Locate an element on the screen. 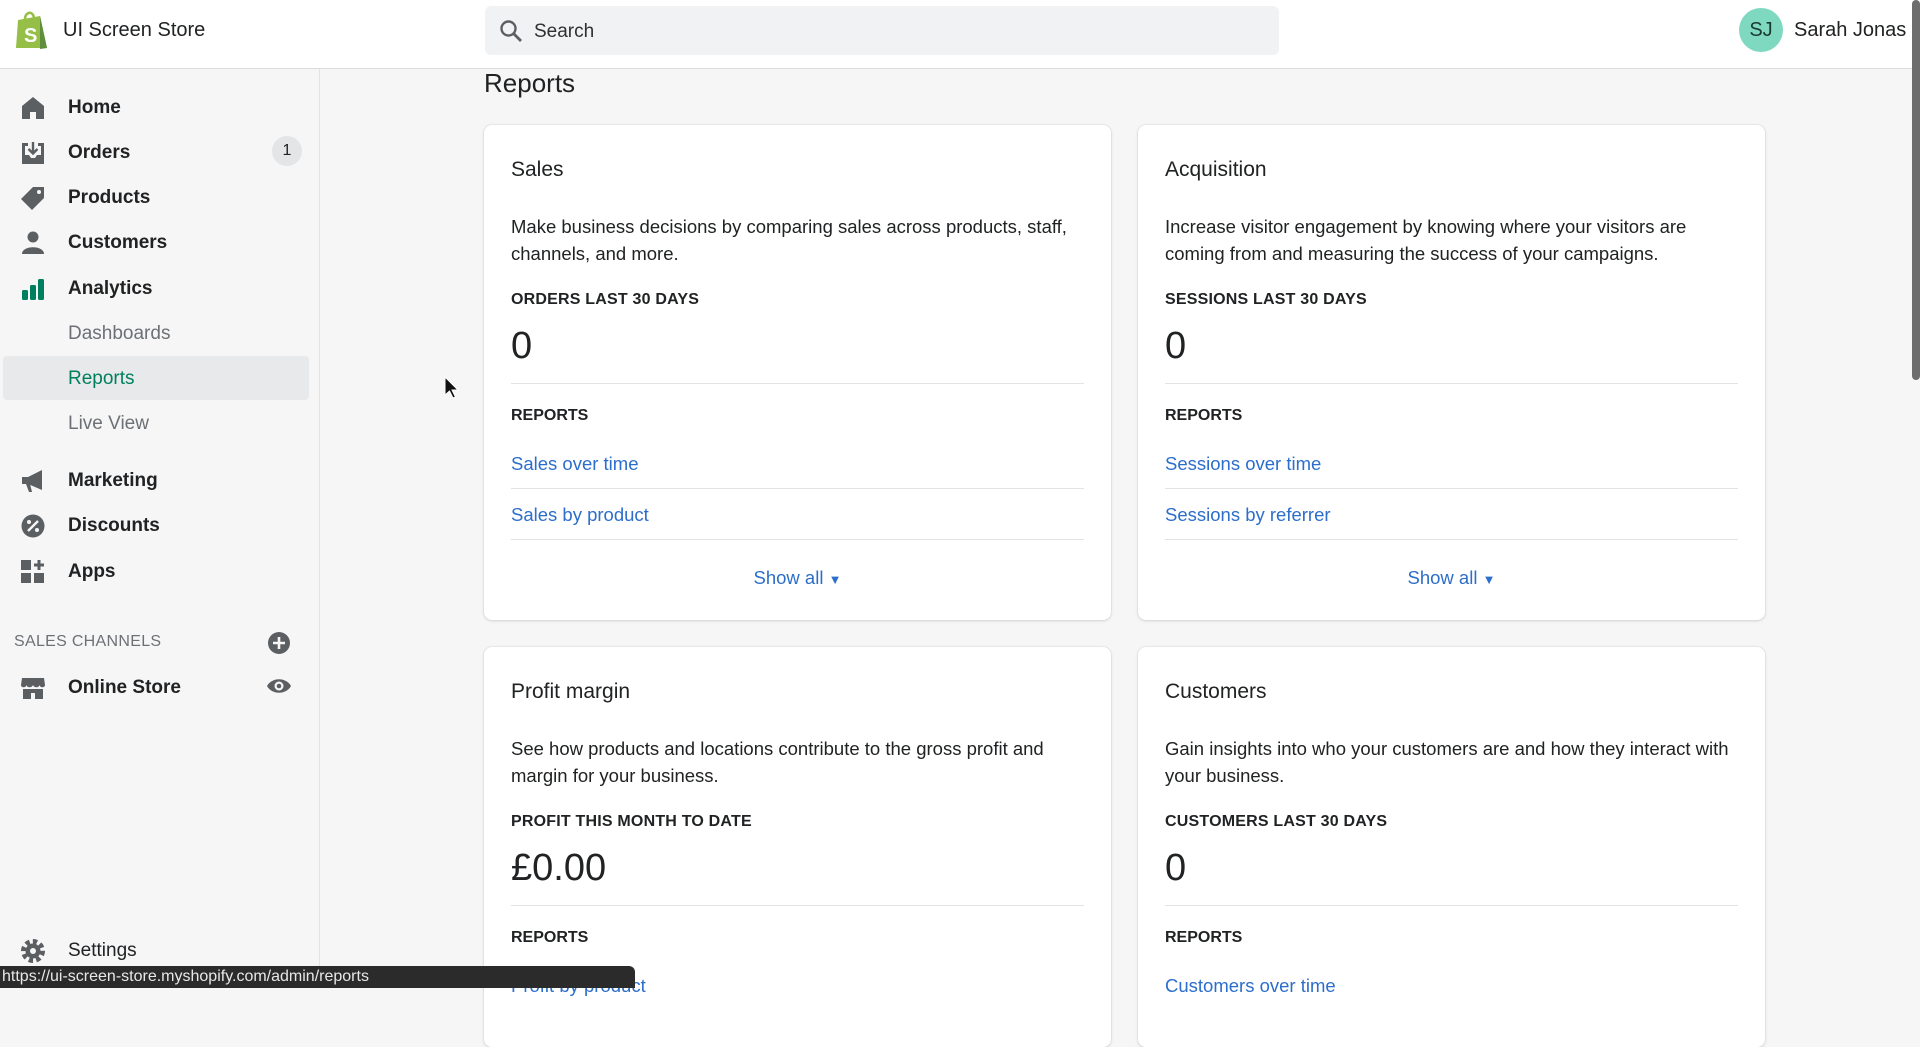 This screenshot has width=1920, height=1047. orders-count-badge: 1 is located at coordinates (287, 151).